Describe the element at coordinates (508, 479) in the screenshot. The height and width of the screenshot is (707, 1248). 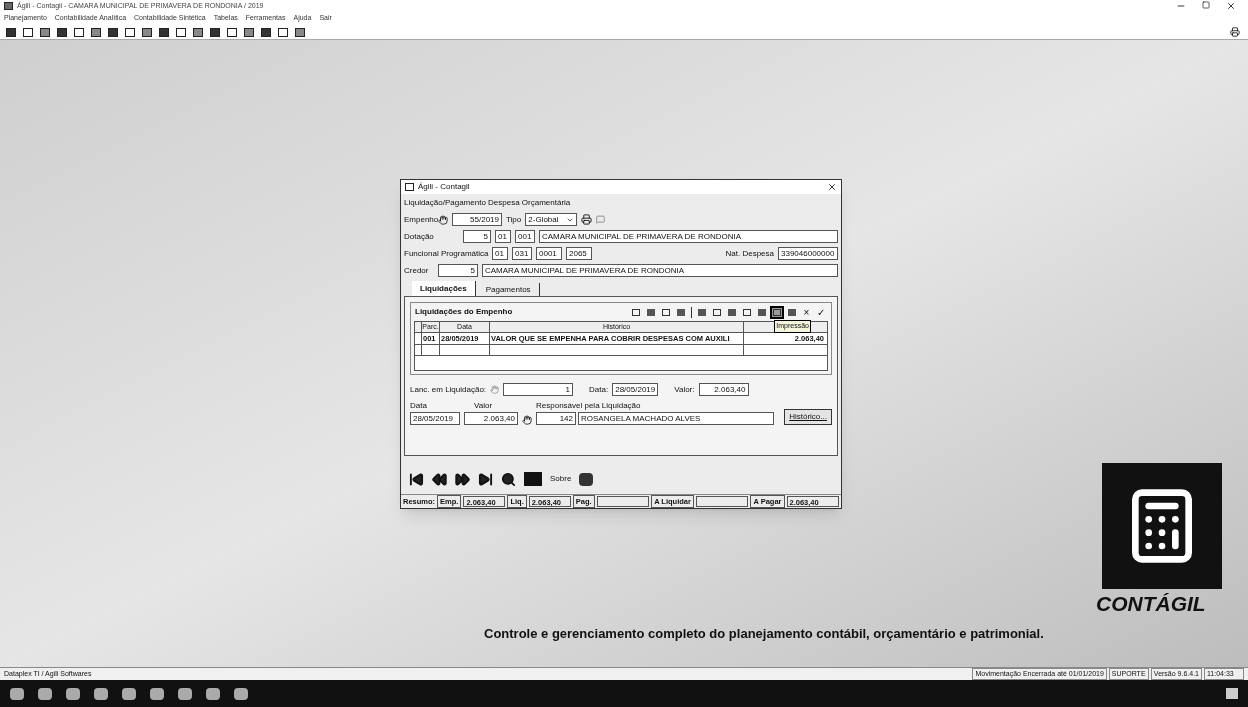
I see `search-icon` at that location.